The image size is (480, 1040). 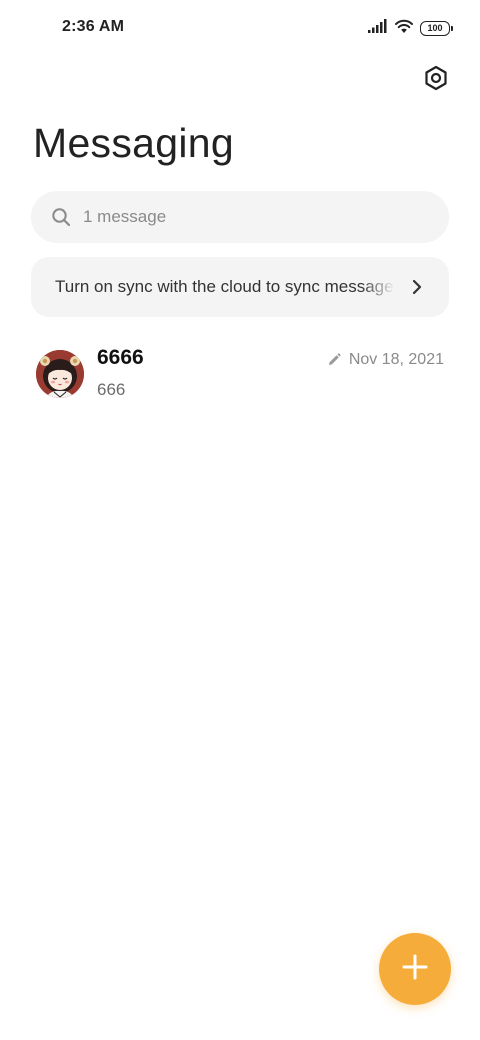 What do you see at coordinates (436, 28) in the screenshot?
I see `battery-icon: 100` at bounding box center [436, 28].